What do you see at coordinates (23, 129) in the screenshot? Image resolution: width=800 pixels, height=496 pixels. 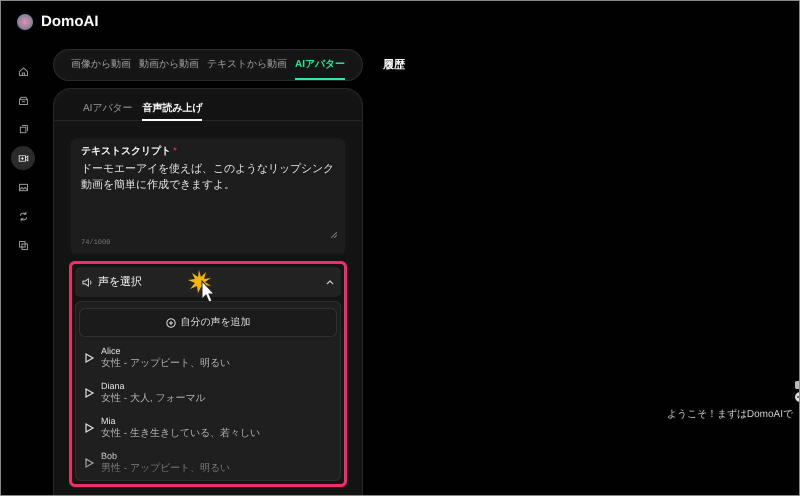 I see `layers-icon` at bounding box center [23, 129].